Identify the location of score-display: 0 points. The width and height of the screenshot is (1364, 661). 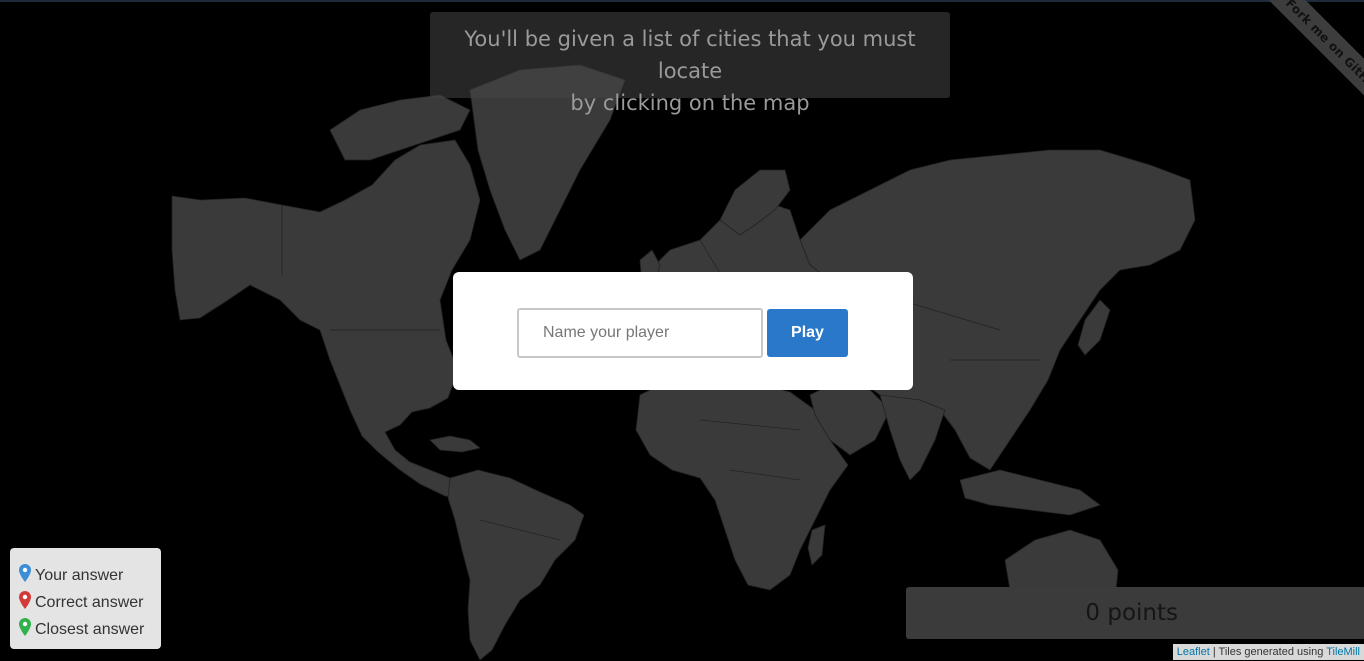
(1135, 613).